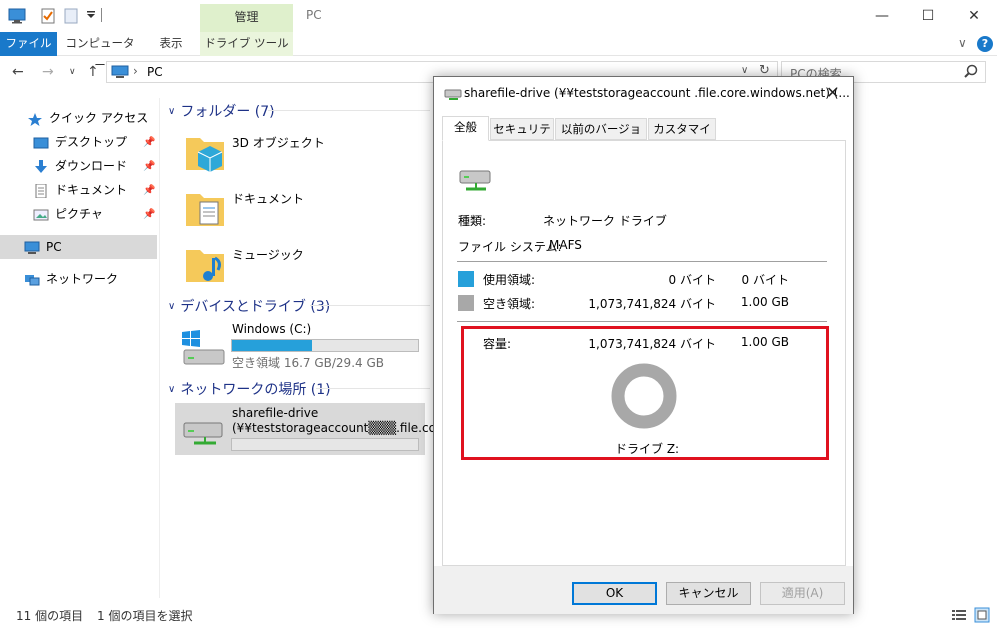 The height and width of the screenshot is (628, 997). What do you see at coordinates (100, 52) in the screenshot?
I see `tab-computer: コンピューター` at bounding box center [100, 52].